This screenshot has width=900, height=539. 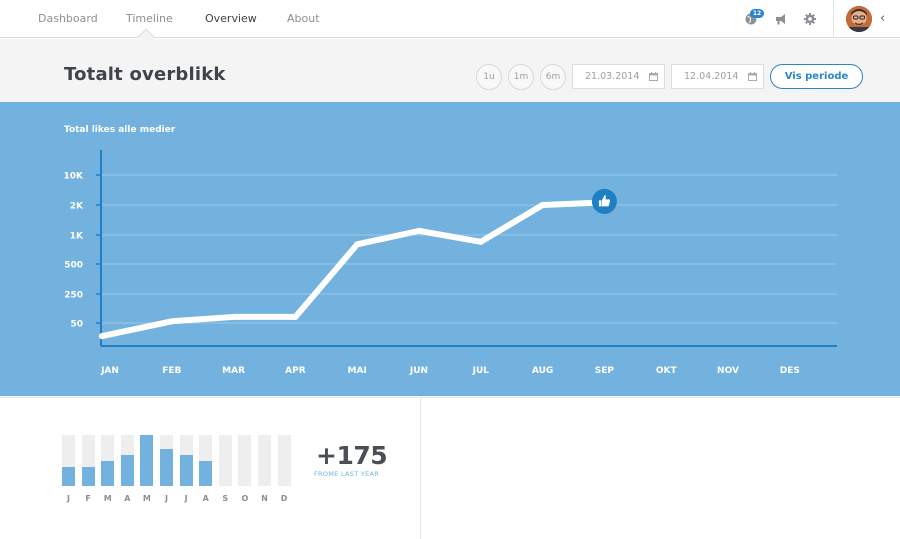 I want to click on month-label: S, so click(x=225, y=498).